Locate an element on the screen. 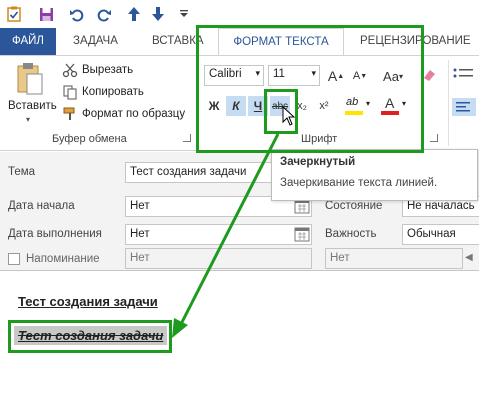 The image size is (479, 405). arrow-graphic is located at coordinates (226, 235).